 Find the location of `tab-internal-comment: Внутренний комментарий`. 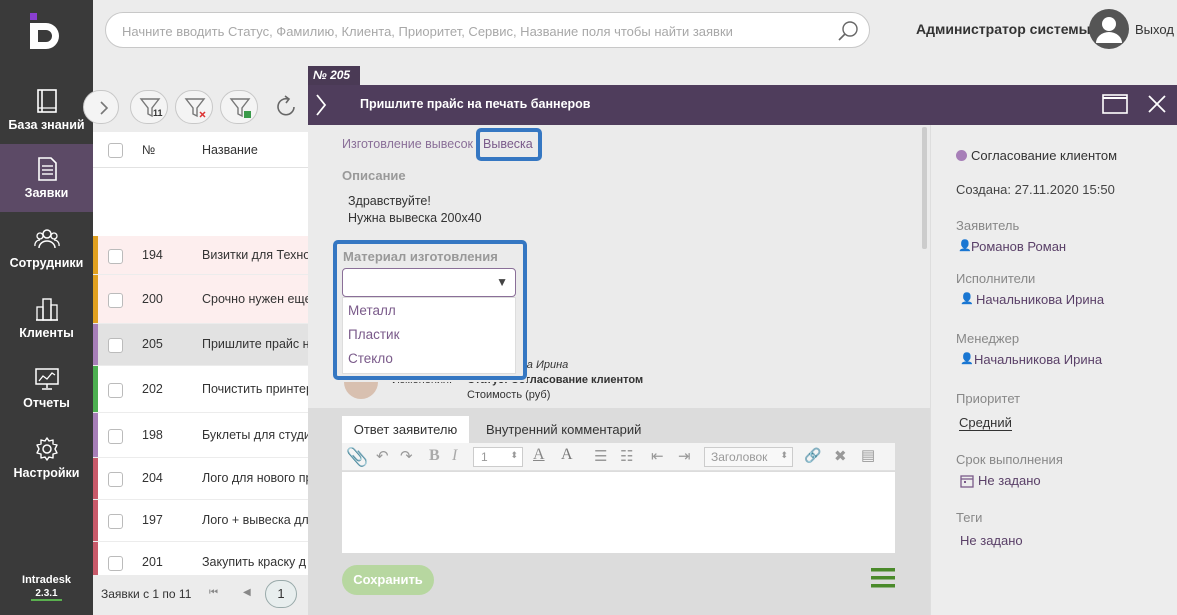

tab-internal-comment: Внутренний комментарий is located at coordinates (563, 429).